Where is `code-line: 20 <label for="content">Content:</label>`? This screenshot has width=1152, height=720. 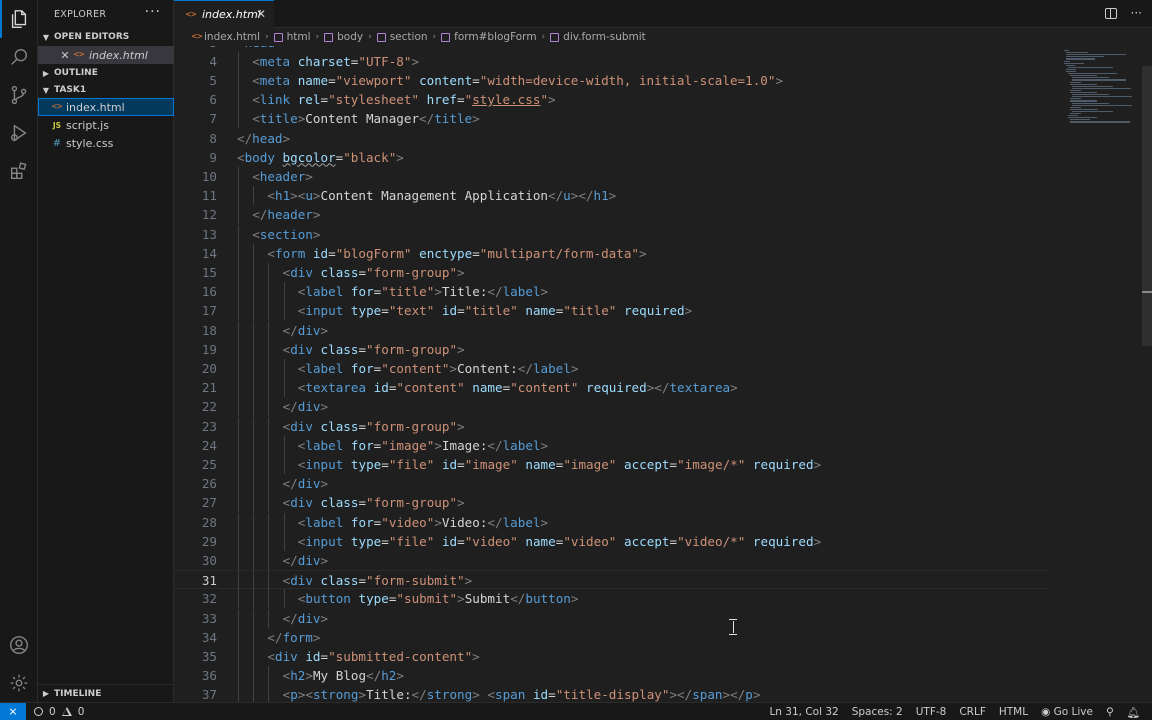 code-line: 20 <label for="content">Content:</label> is located at coordinates (663, 368).